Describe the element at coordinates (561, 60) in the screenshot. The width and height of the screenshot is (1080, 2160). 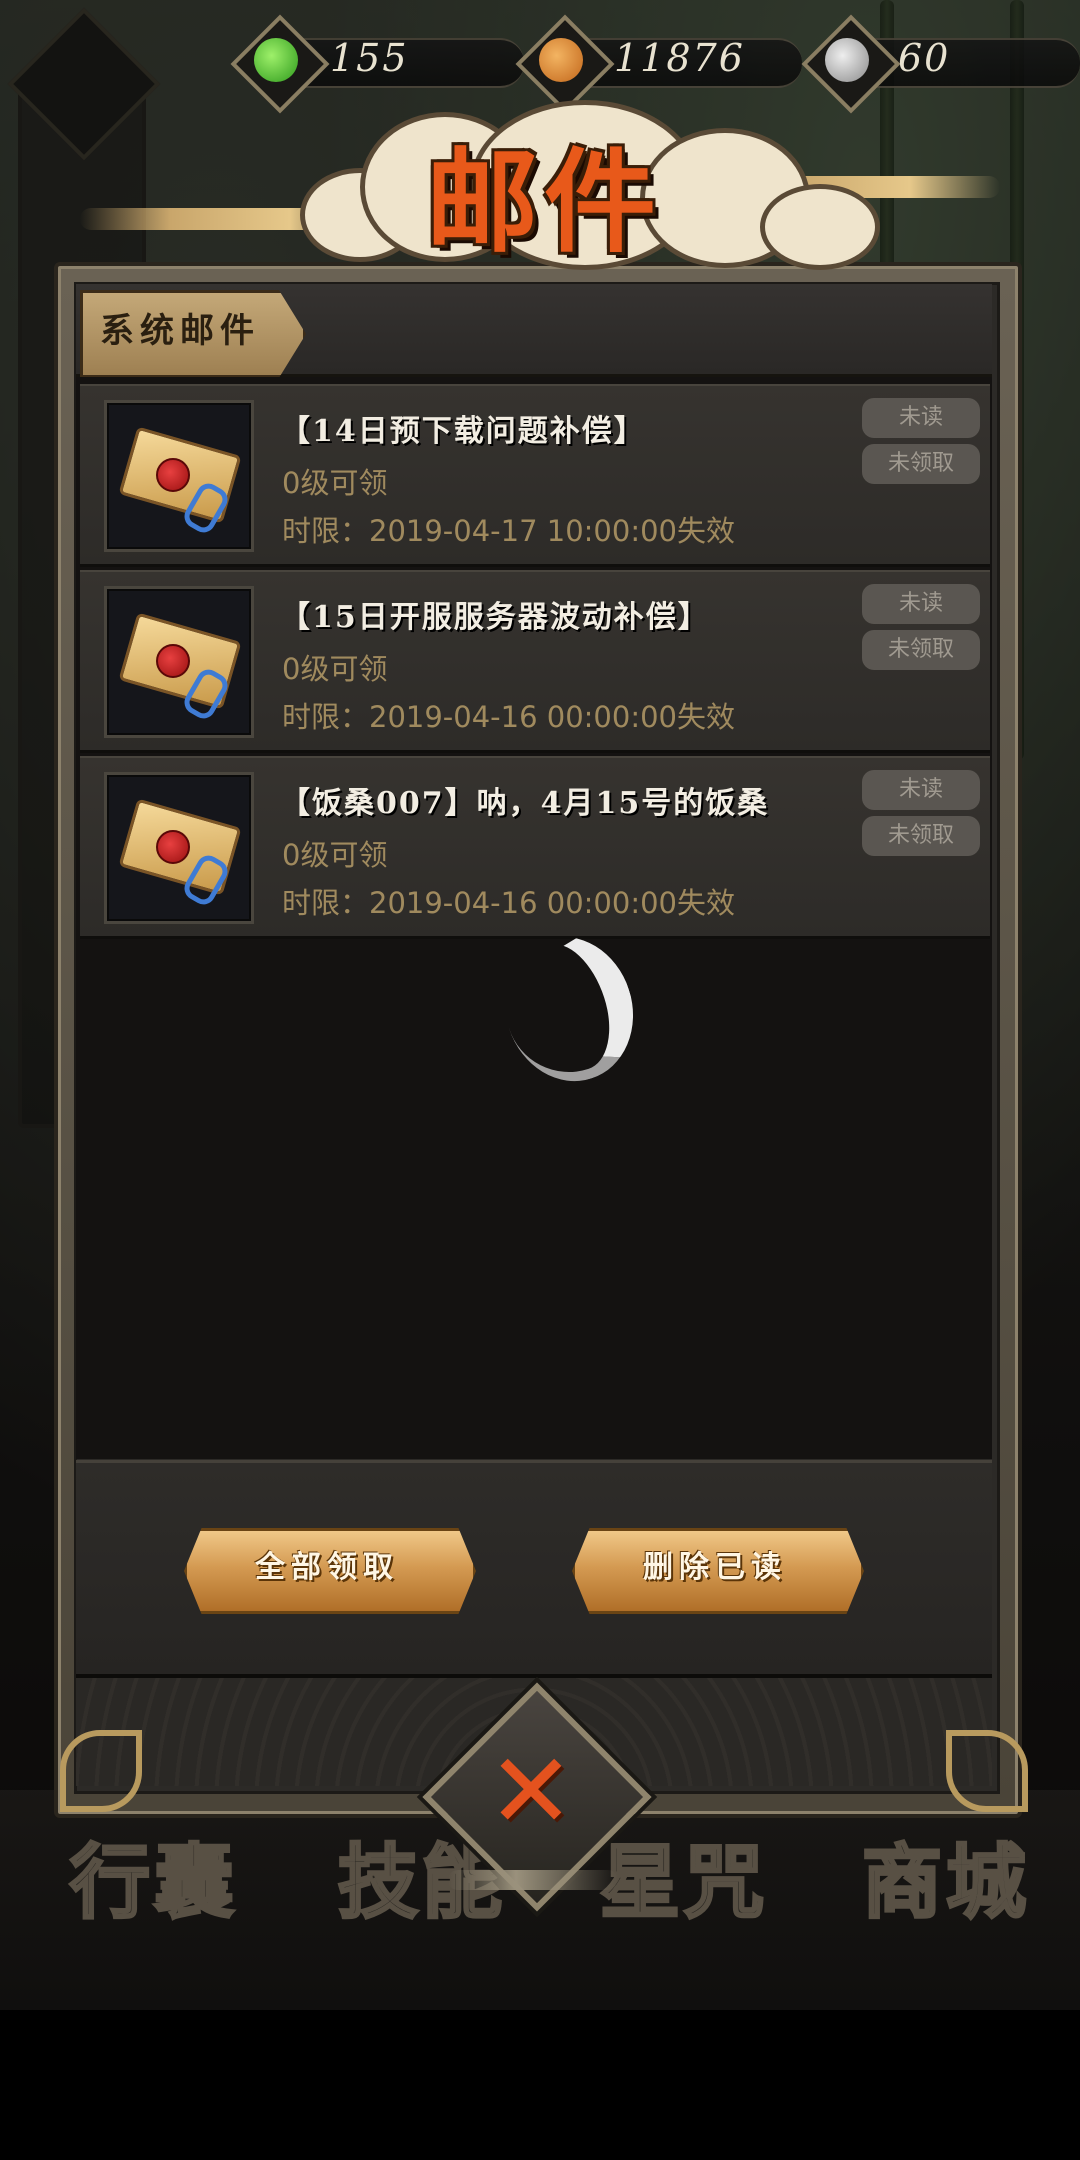
I see `copper-coin-icon` at that location.